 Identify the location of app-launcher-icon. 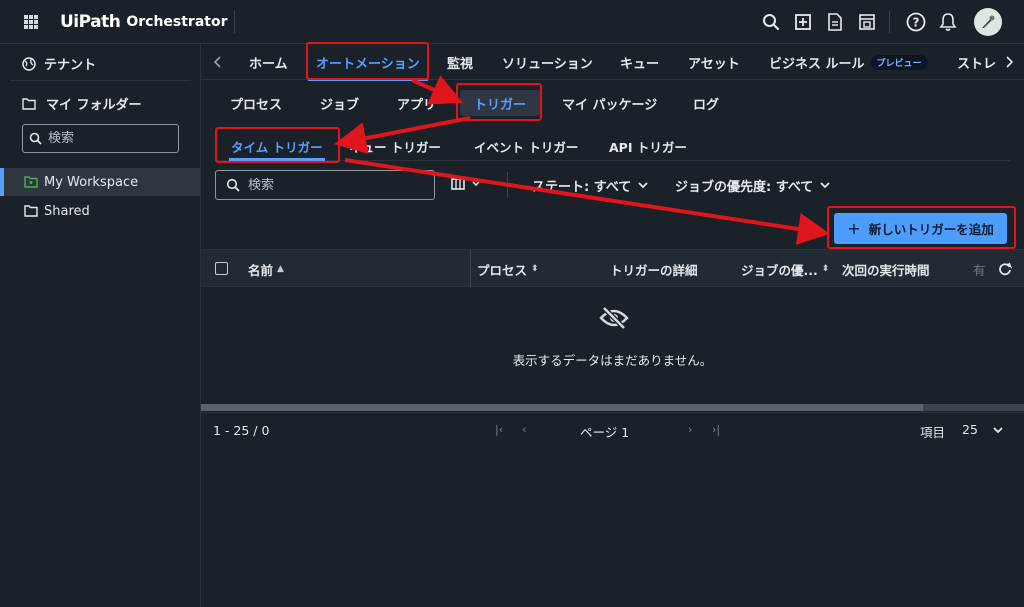
(31, 22).